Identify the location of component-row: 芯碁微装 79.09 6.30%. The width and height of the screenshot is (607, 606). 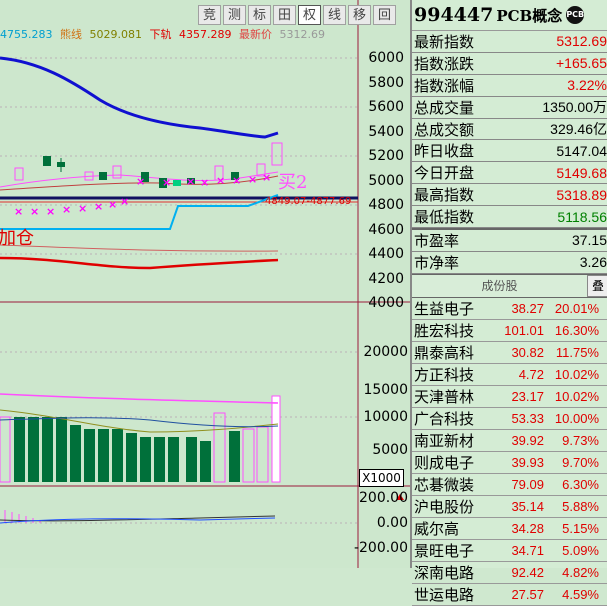
(509, 485).